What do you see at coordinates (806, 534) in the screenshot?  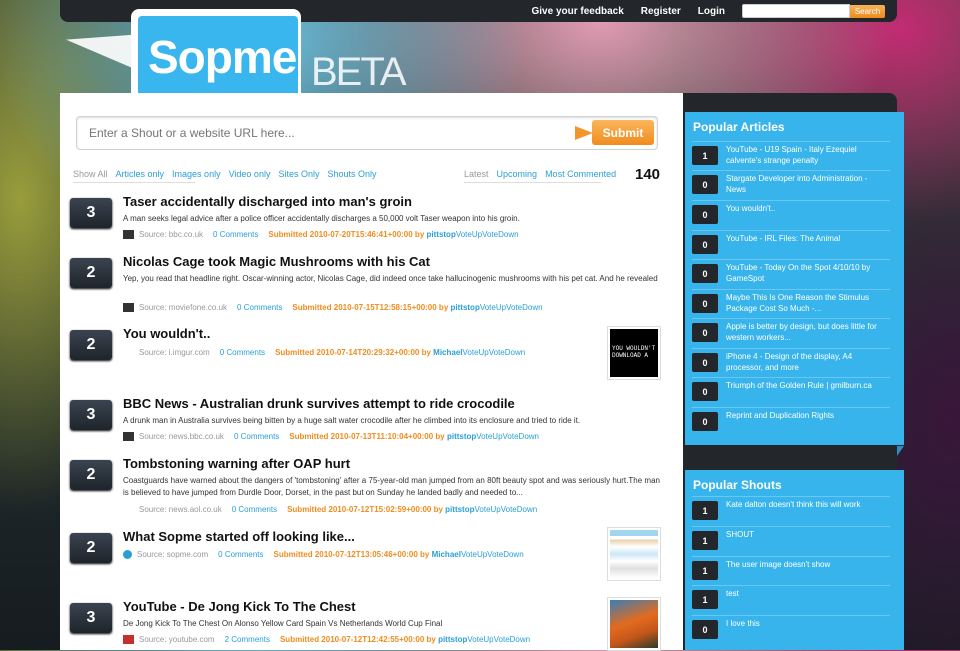 I see `shout-text: SHOUT` at bounding box center [806, 534].